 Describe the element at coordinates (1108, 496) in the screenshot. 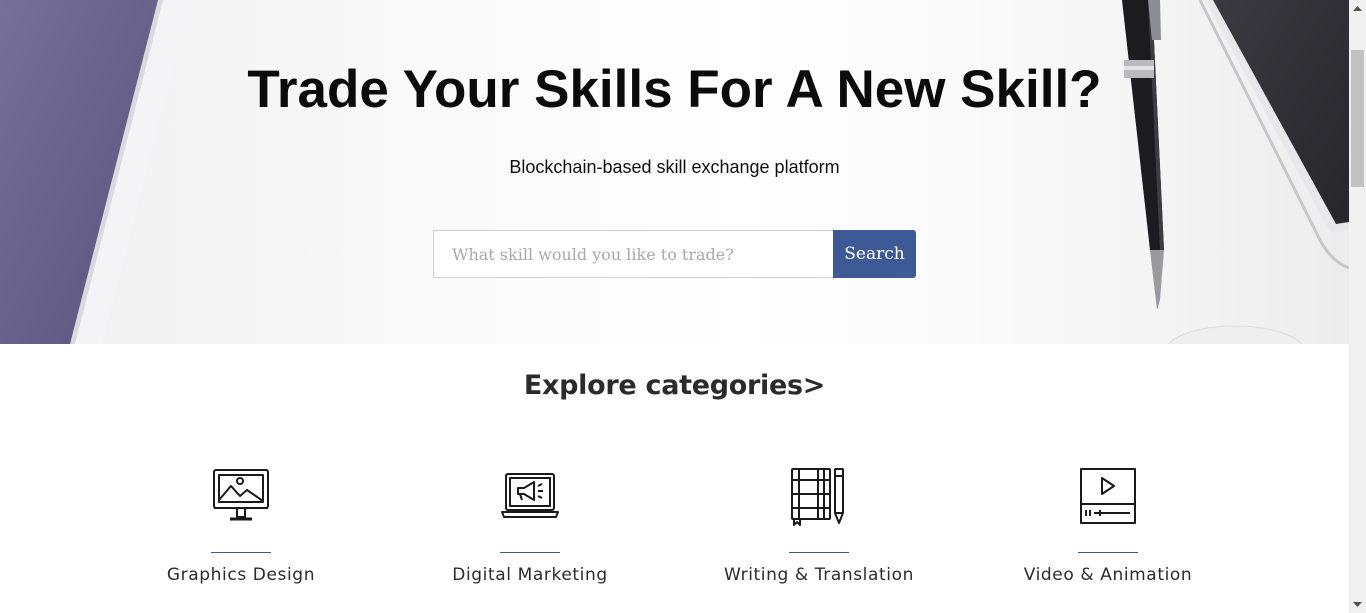

I see `video-player-icon` at that location.